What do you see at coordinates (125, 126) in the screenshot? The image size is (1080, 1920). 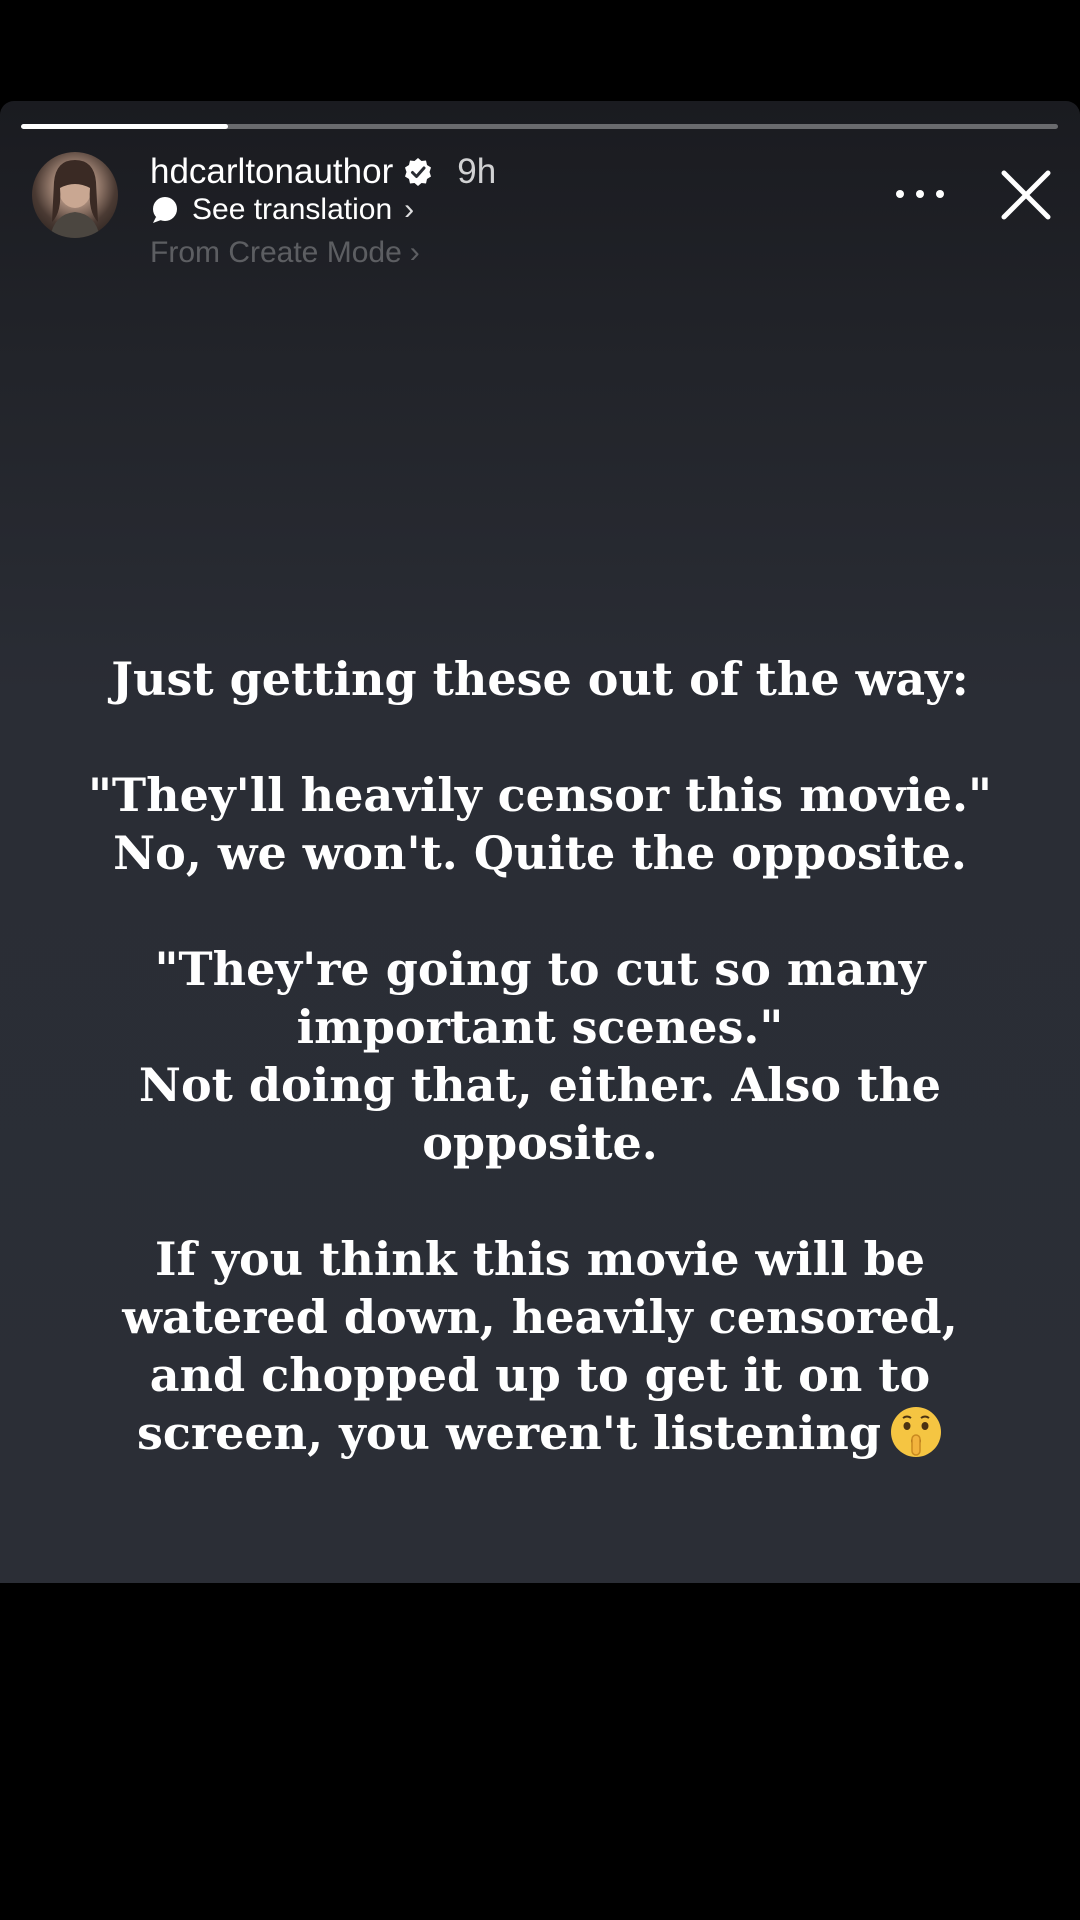 I see `story-progress-fill` at bounding box center [125, 126].